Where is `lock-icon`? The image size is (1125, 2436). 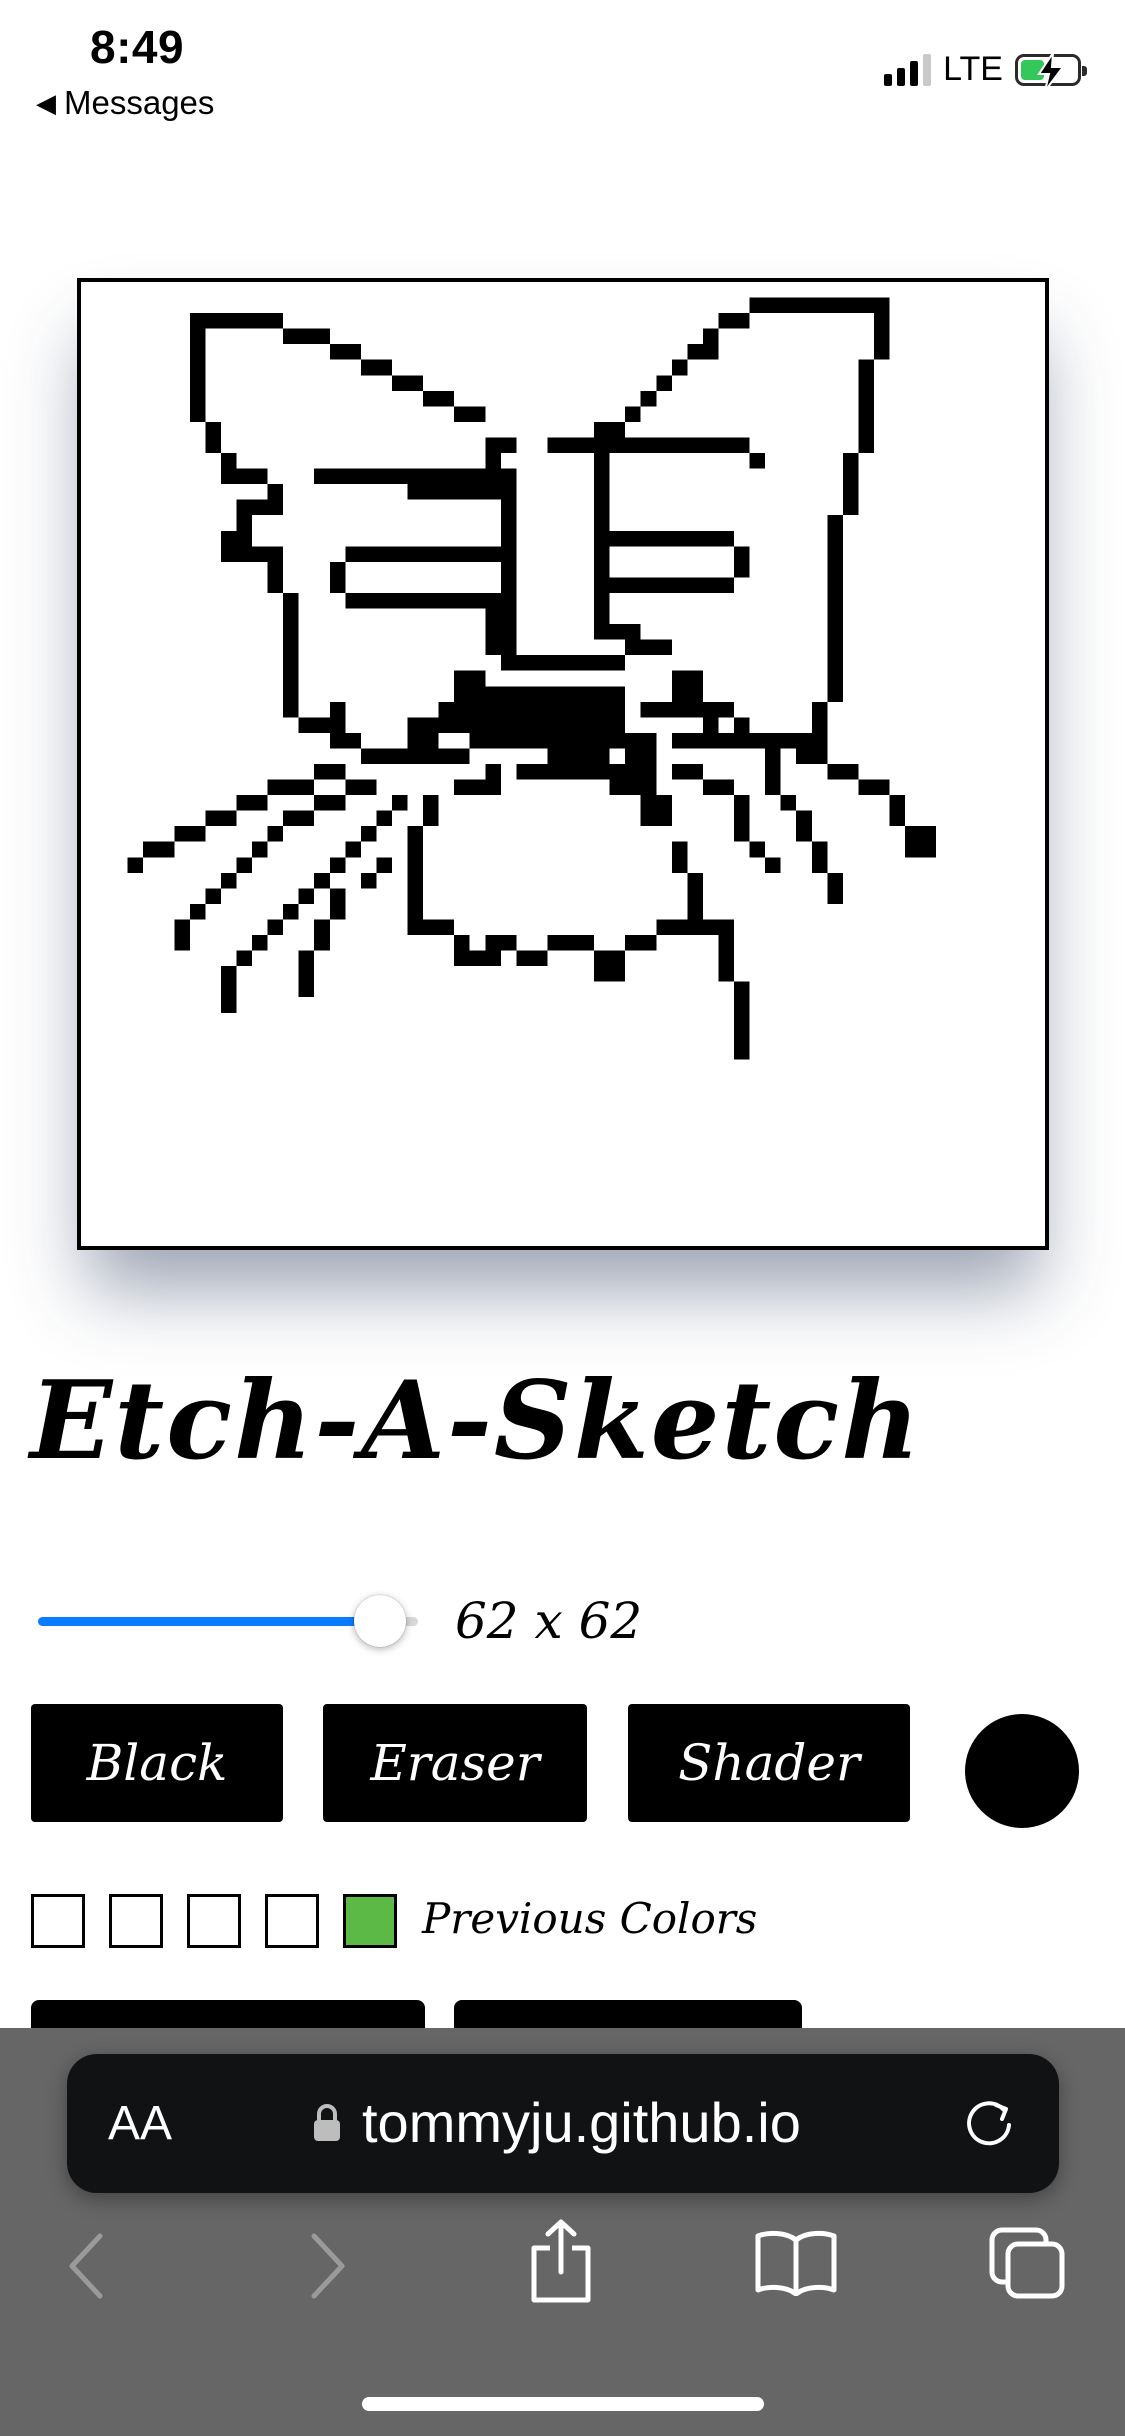 lock-icon is located at coordinates (327, 2122).